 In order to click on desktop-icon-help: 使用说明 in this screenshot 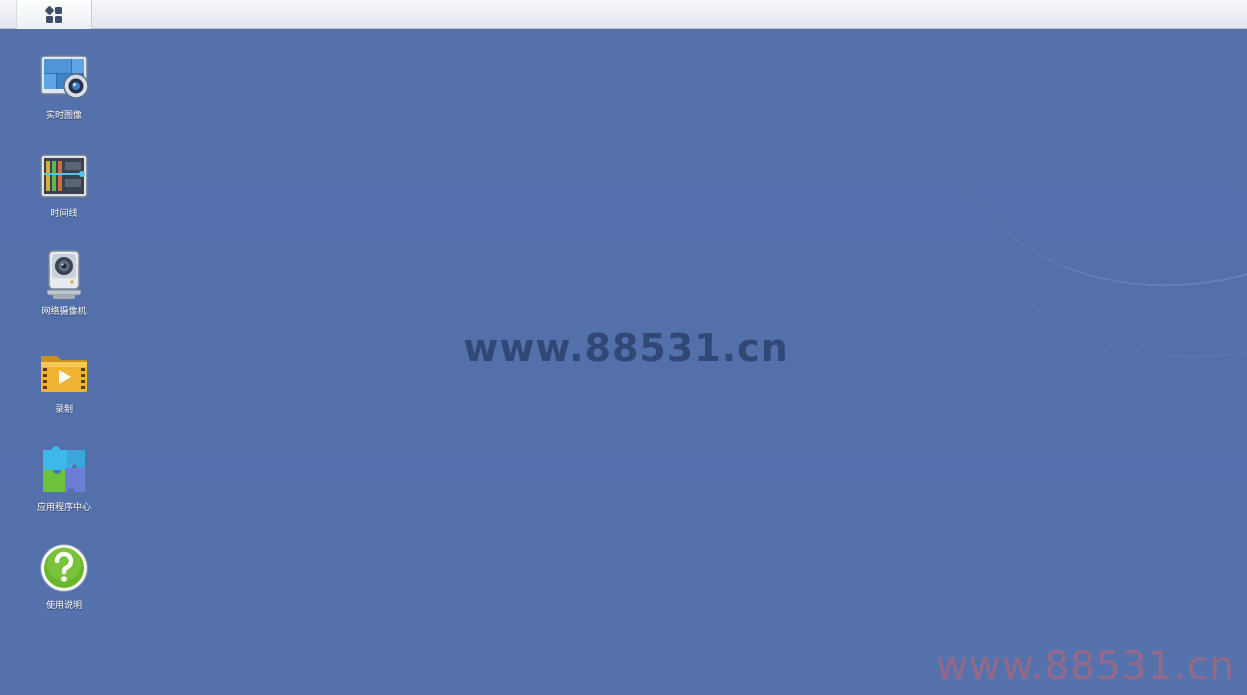, I will do `click(64, 584)`.